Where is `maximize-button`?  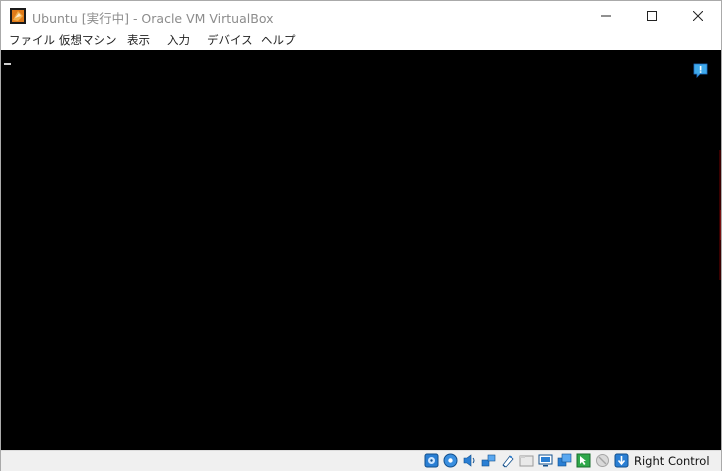 maximize-button is located at coordinates (652, 16).